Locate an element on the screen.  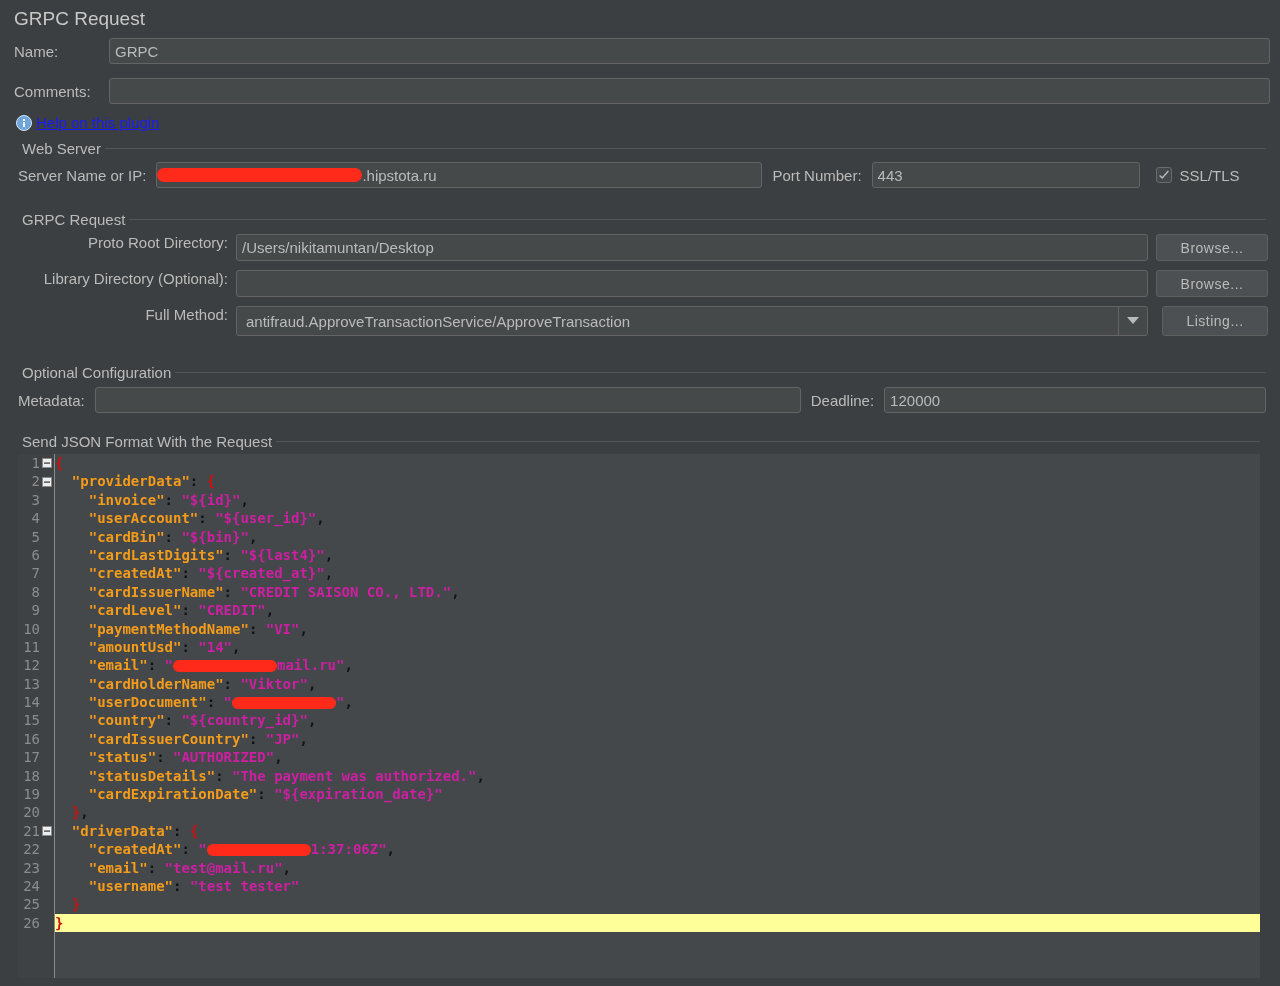
json-string: "${country_id}" is located at coordinates (244, 720).